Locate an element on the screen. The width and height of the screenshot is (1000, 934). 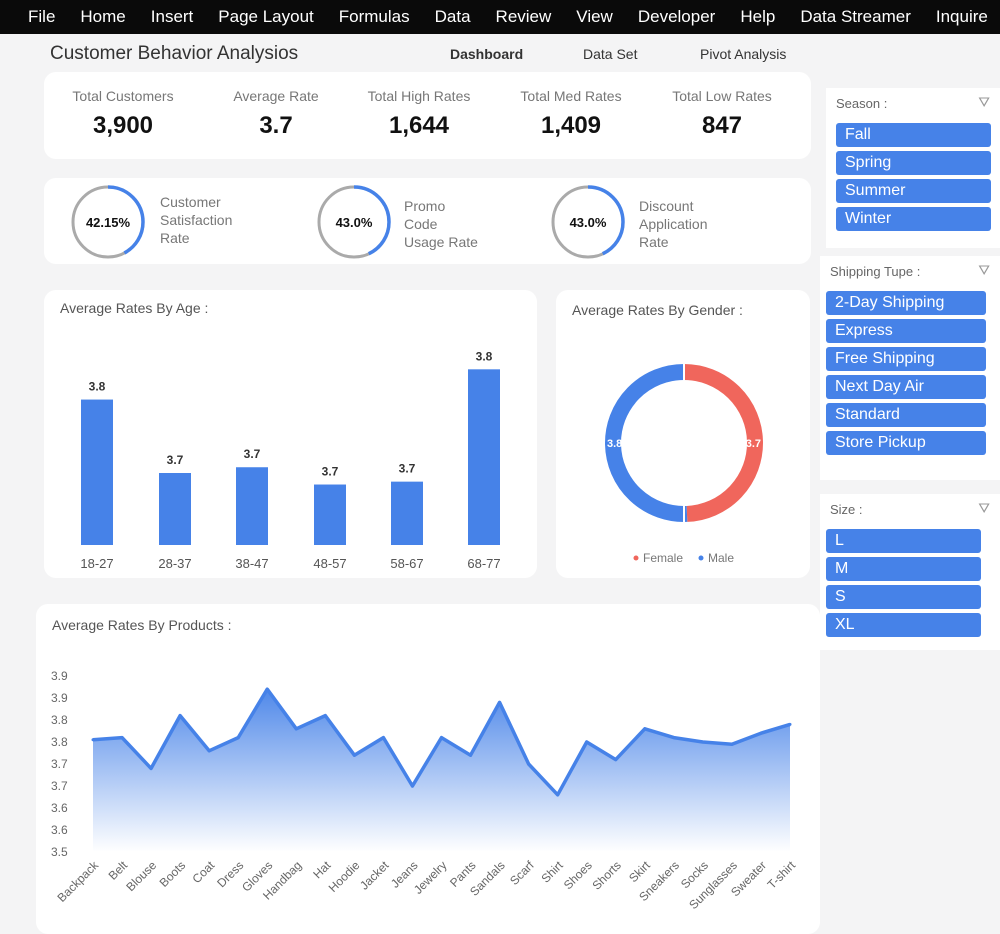
slicer-item-fall: Fall is located at coordinates (913, 135).